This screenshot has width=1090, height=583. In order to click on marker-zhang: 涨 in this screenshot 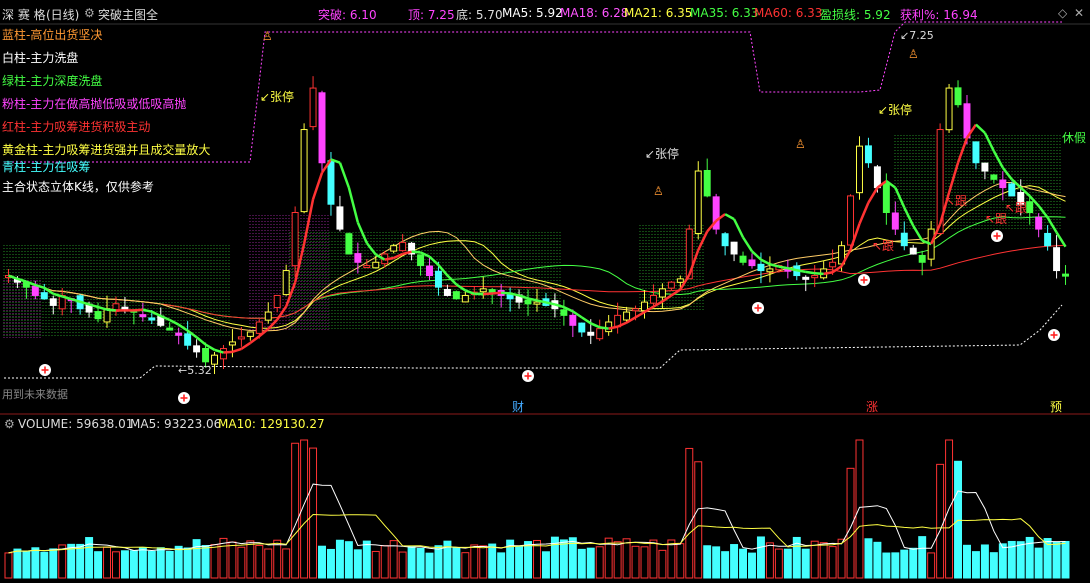, I will do `click(872, 406)`.